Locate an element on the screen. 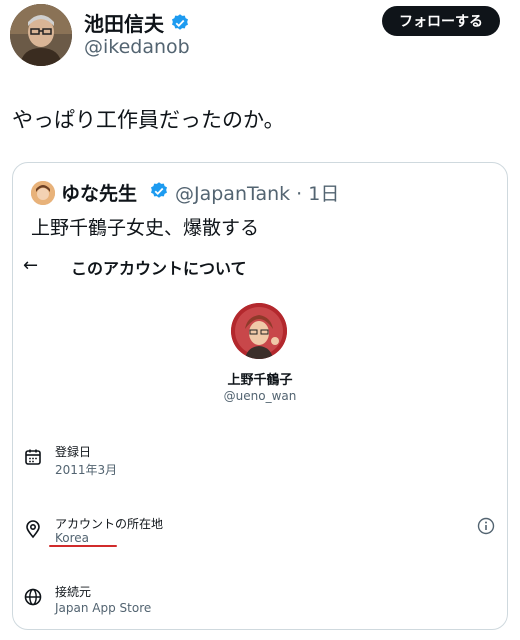 The height and width of the screenshot is (640, 520). author-display-name: 池田信夫 is located at coordinates (124, 22).